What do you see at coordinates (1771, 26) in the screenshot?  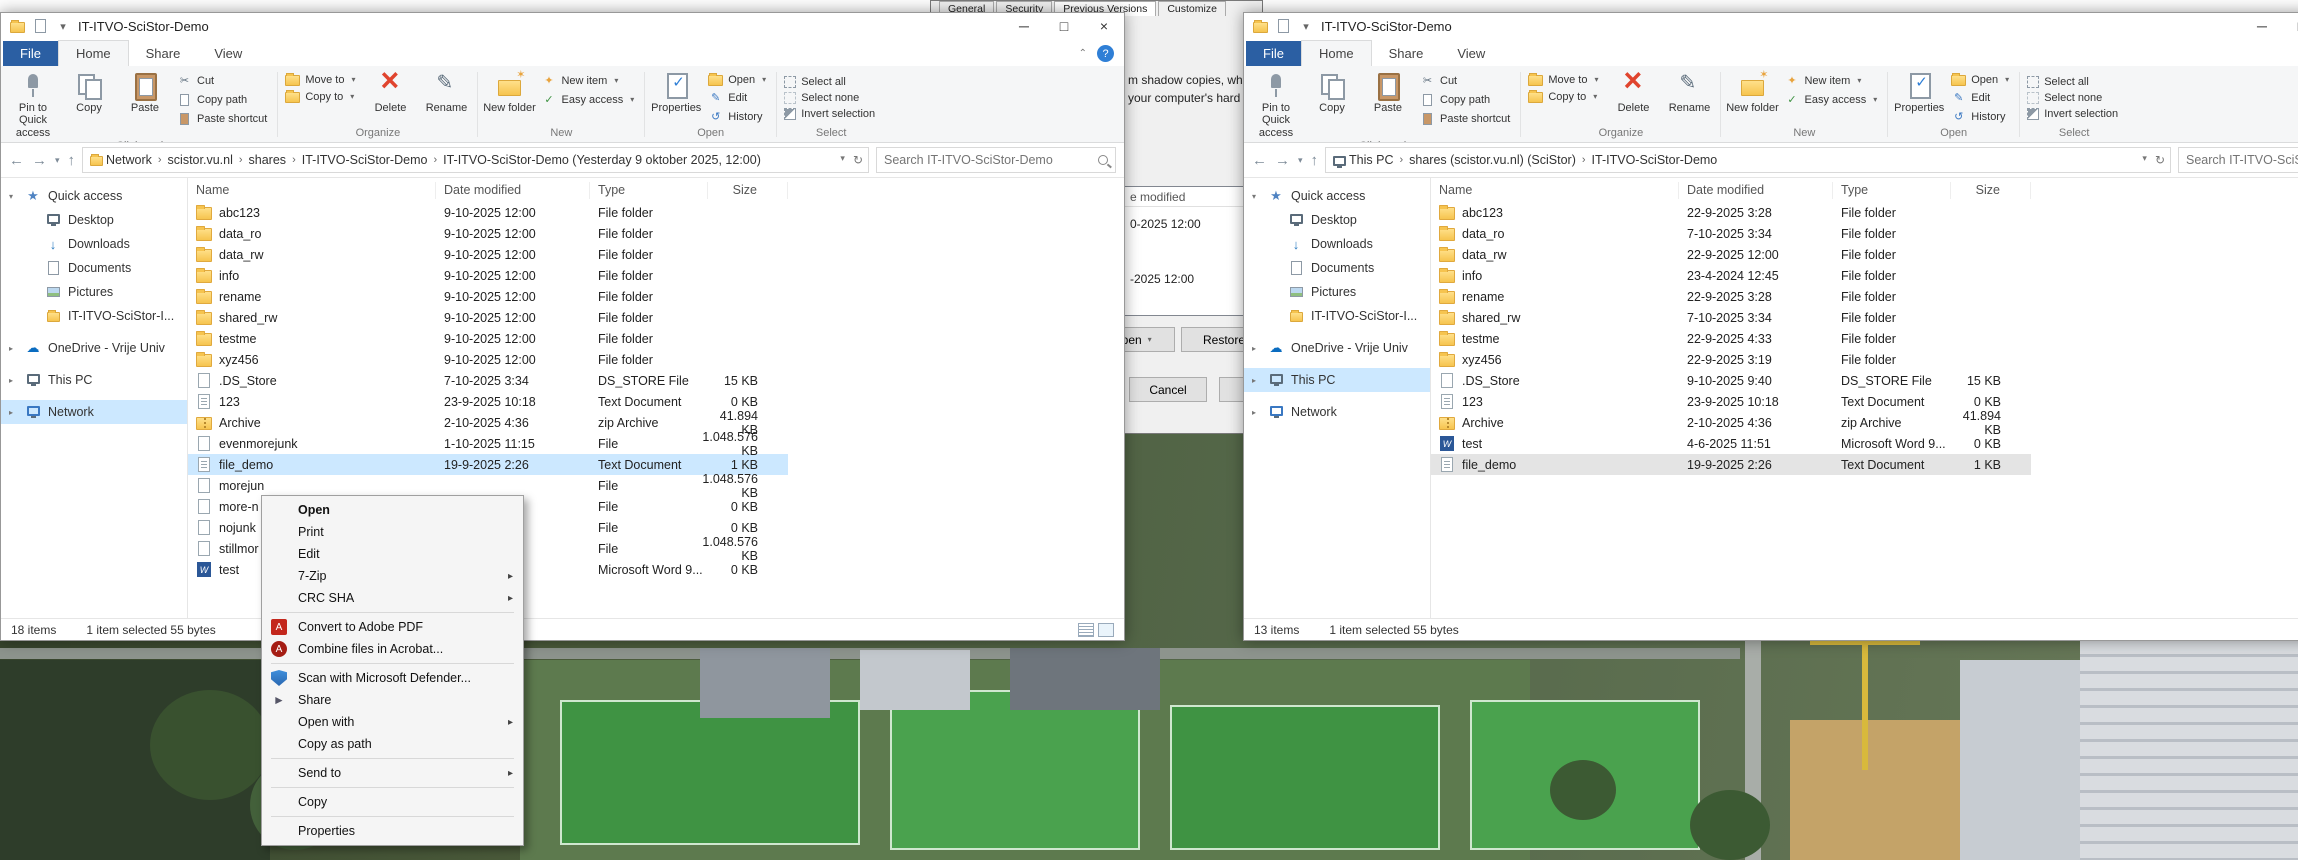 I see `title-bar: ▾ IT-ITVO-SciStor-Demo ─ □ ×` at bounding box center [1771, 26].